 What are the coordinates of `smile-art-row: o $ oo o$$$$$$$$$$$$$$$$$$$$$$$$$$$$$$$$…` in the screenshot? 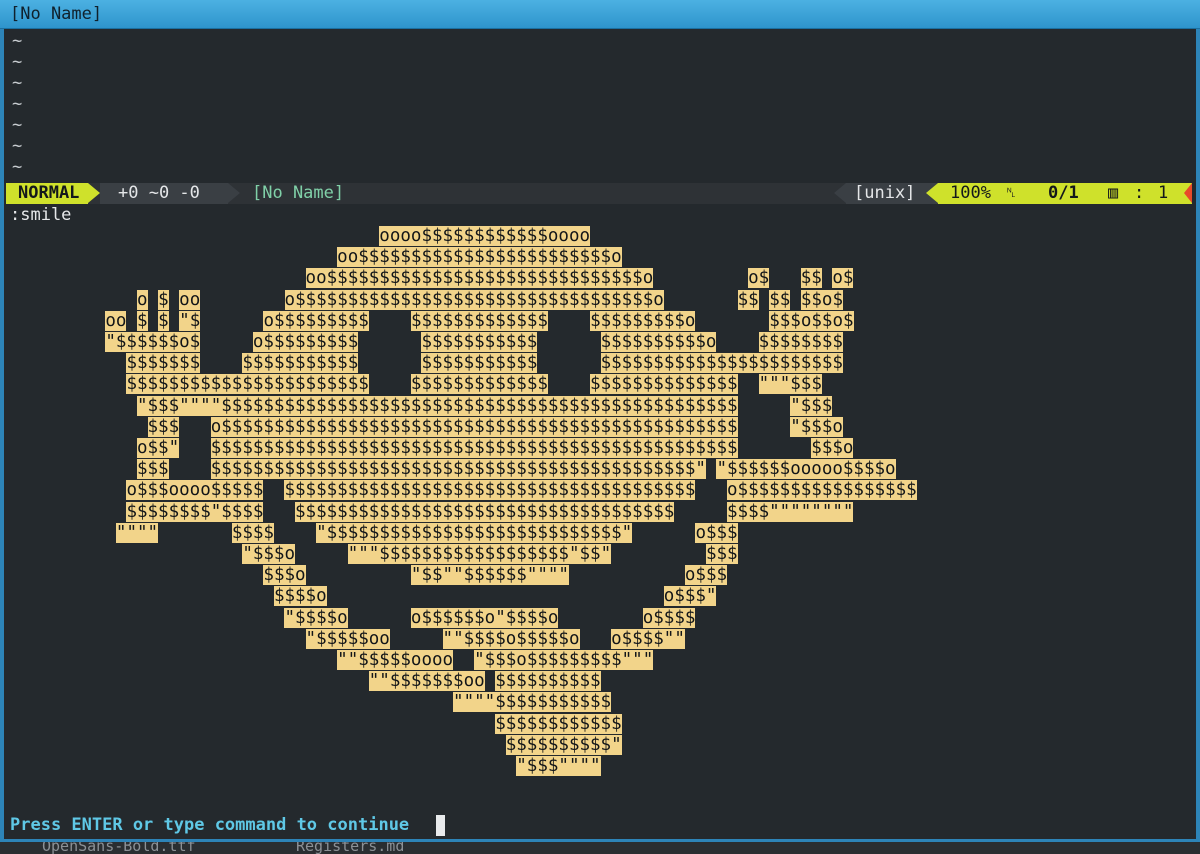 It's located at (489, 299).